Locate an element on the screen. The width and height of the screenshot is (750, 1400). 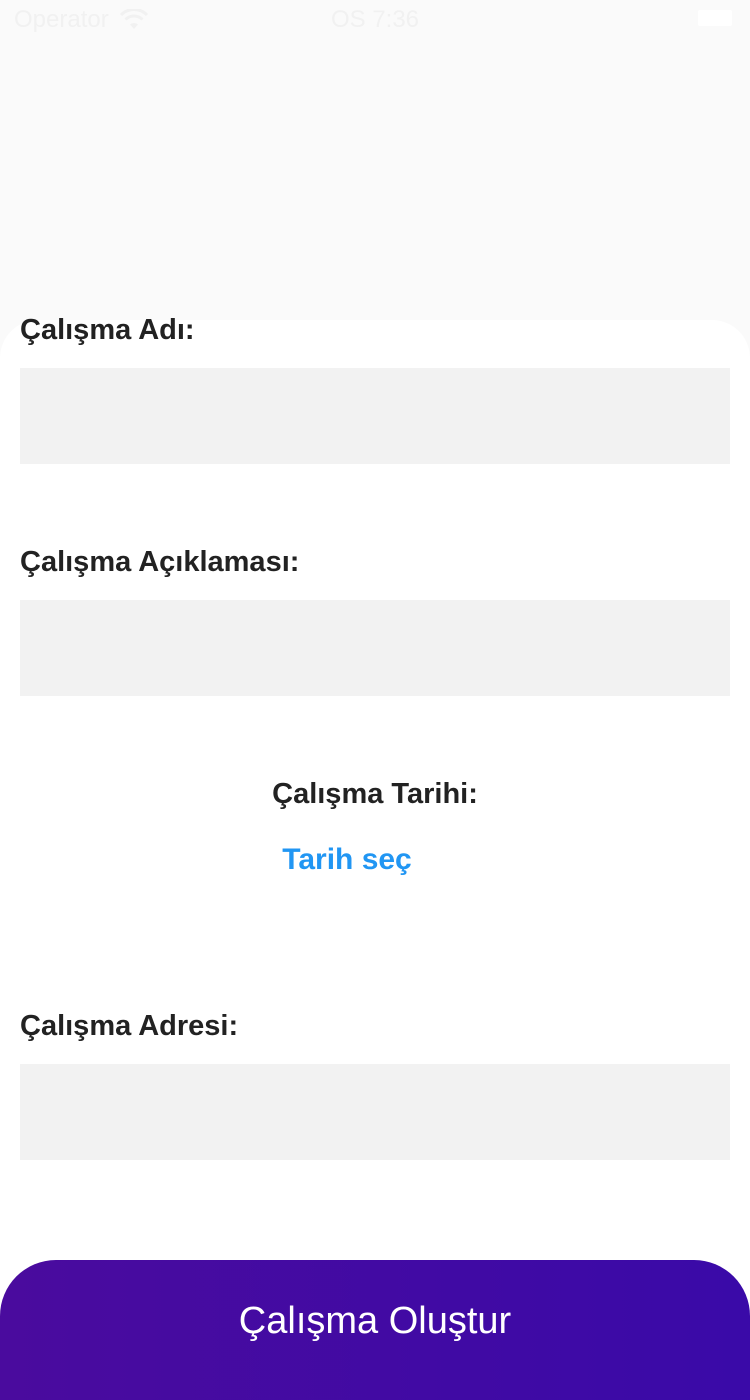
status-bar: Operator OS 7:36 is located at coordinates (375, 20).